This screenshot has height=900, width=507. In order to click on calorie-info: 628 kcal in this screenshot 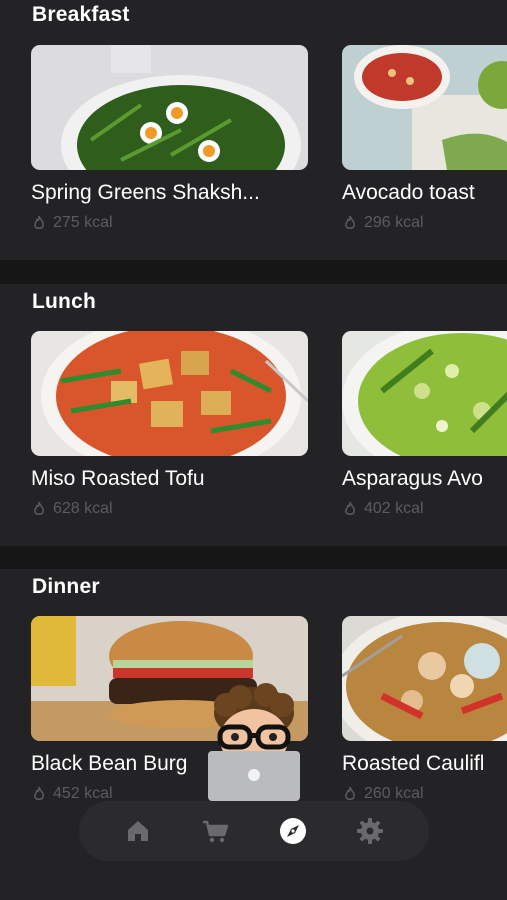, I will do `click(169, 509)`.